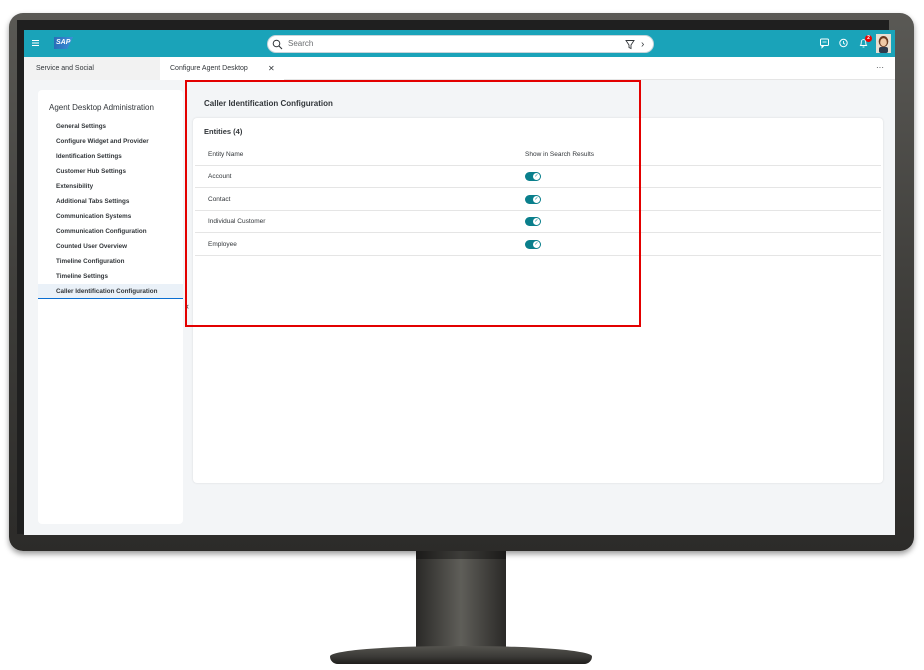 This screenshot has width=924, height=670. Describe the element at coordinates (277, 44) in the screenshot. I see `search-icon` at that location.